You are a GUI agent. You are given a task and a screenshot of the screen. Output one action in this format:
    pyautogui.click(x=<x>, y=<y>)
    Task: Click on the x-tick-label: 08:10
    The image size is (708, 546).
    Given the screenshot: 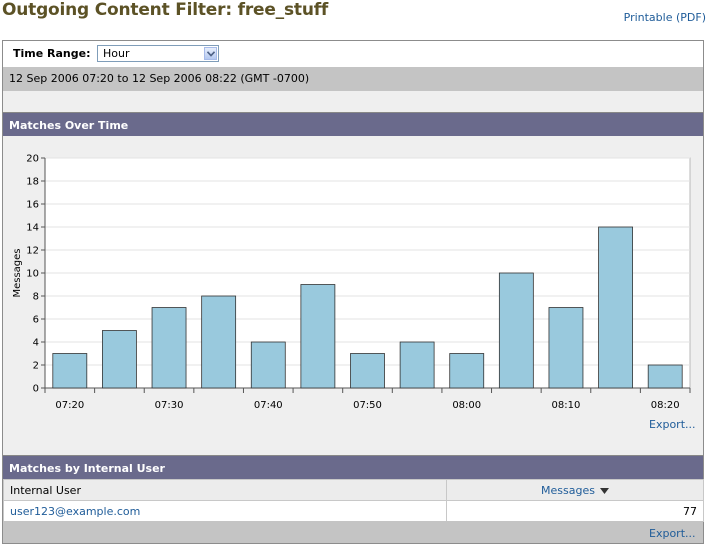 What is the action you would take?
    pyautogui.click(x=566, y=405)
    